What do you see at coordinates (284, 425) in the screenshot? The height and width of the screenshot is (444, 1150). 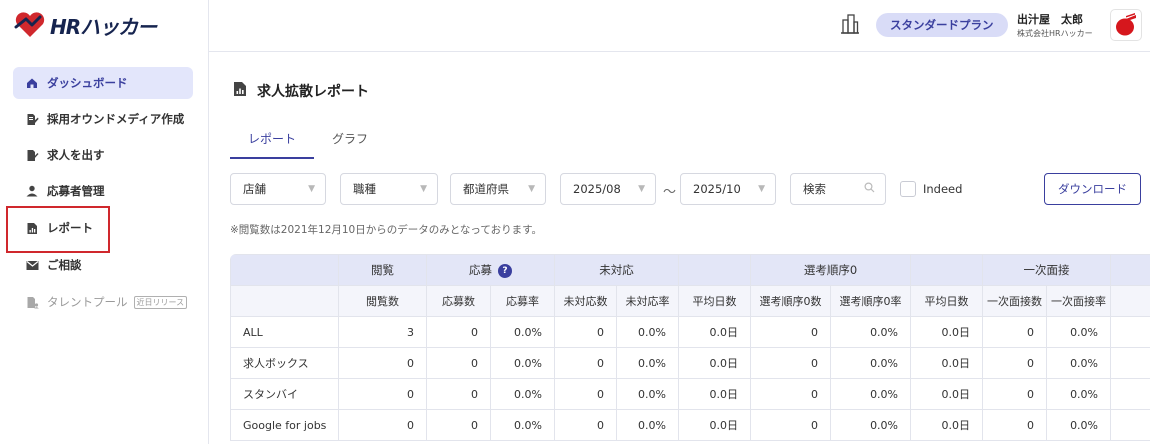 I see `row-label-cell: Google for jobs` at bounding box center [284, 425].